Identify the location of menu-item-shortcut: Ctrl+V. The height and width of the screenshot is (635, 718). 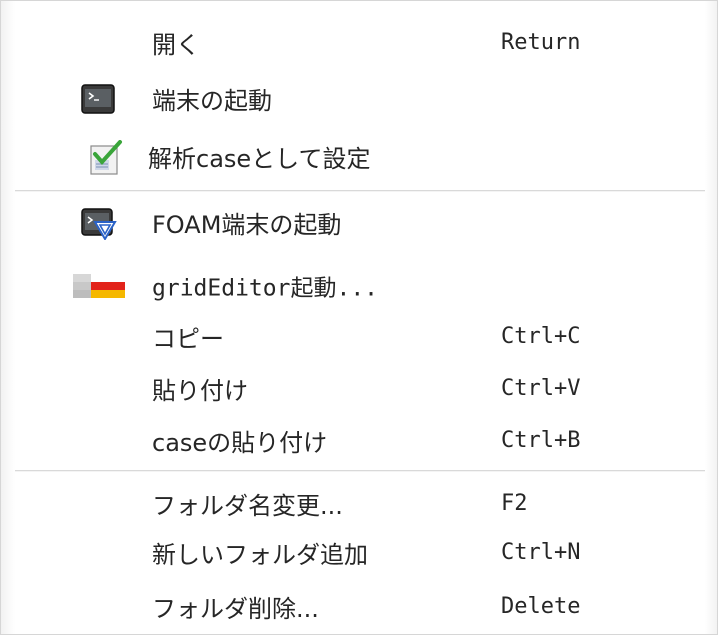
(541, 388).